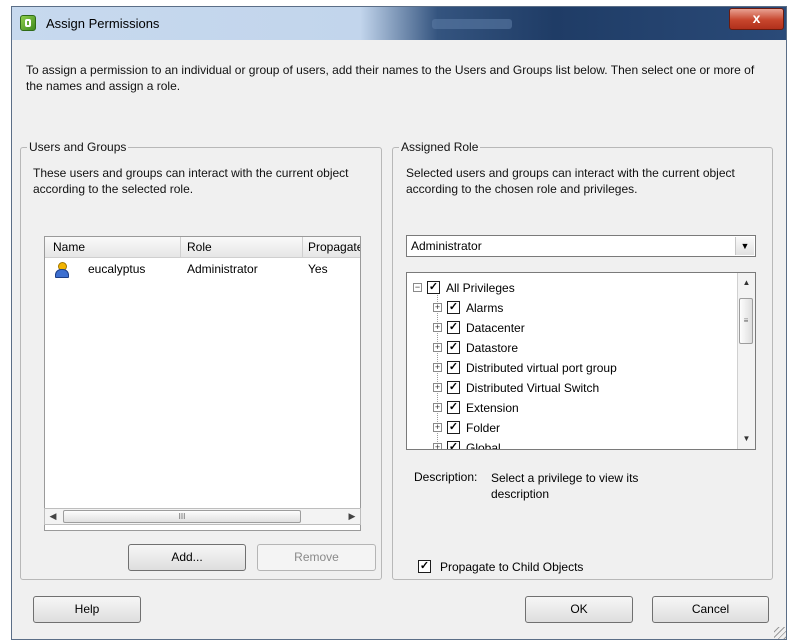  What do you see at coordinates (572, 308) in the screenshot?
I see `tree-item-alarms: + ✓ Alarms` at bounding box center [572, 308].